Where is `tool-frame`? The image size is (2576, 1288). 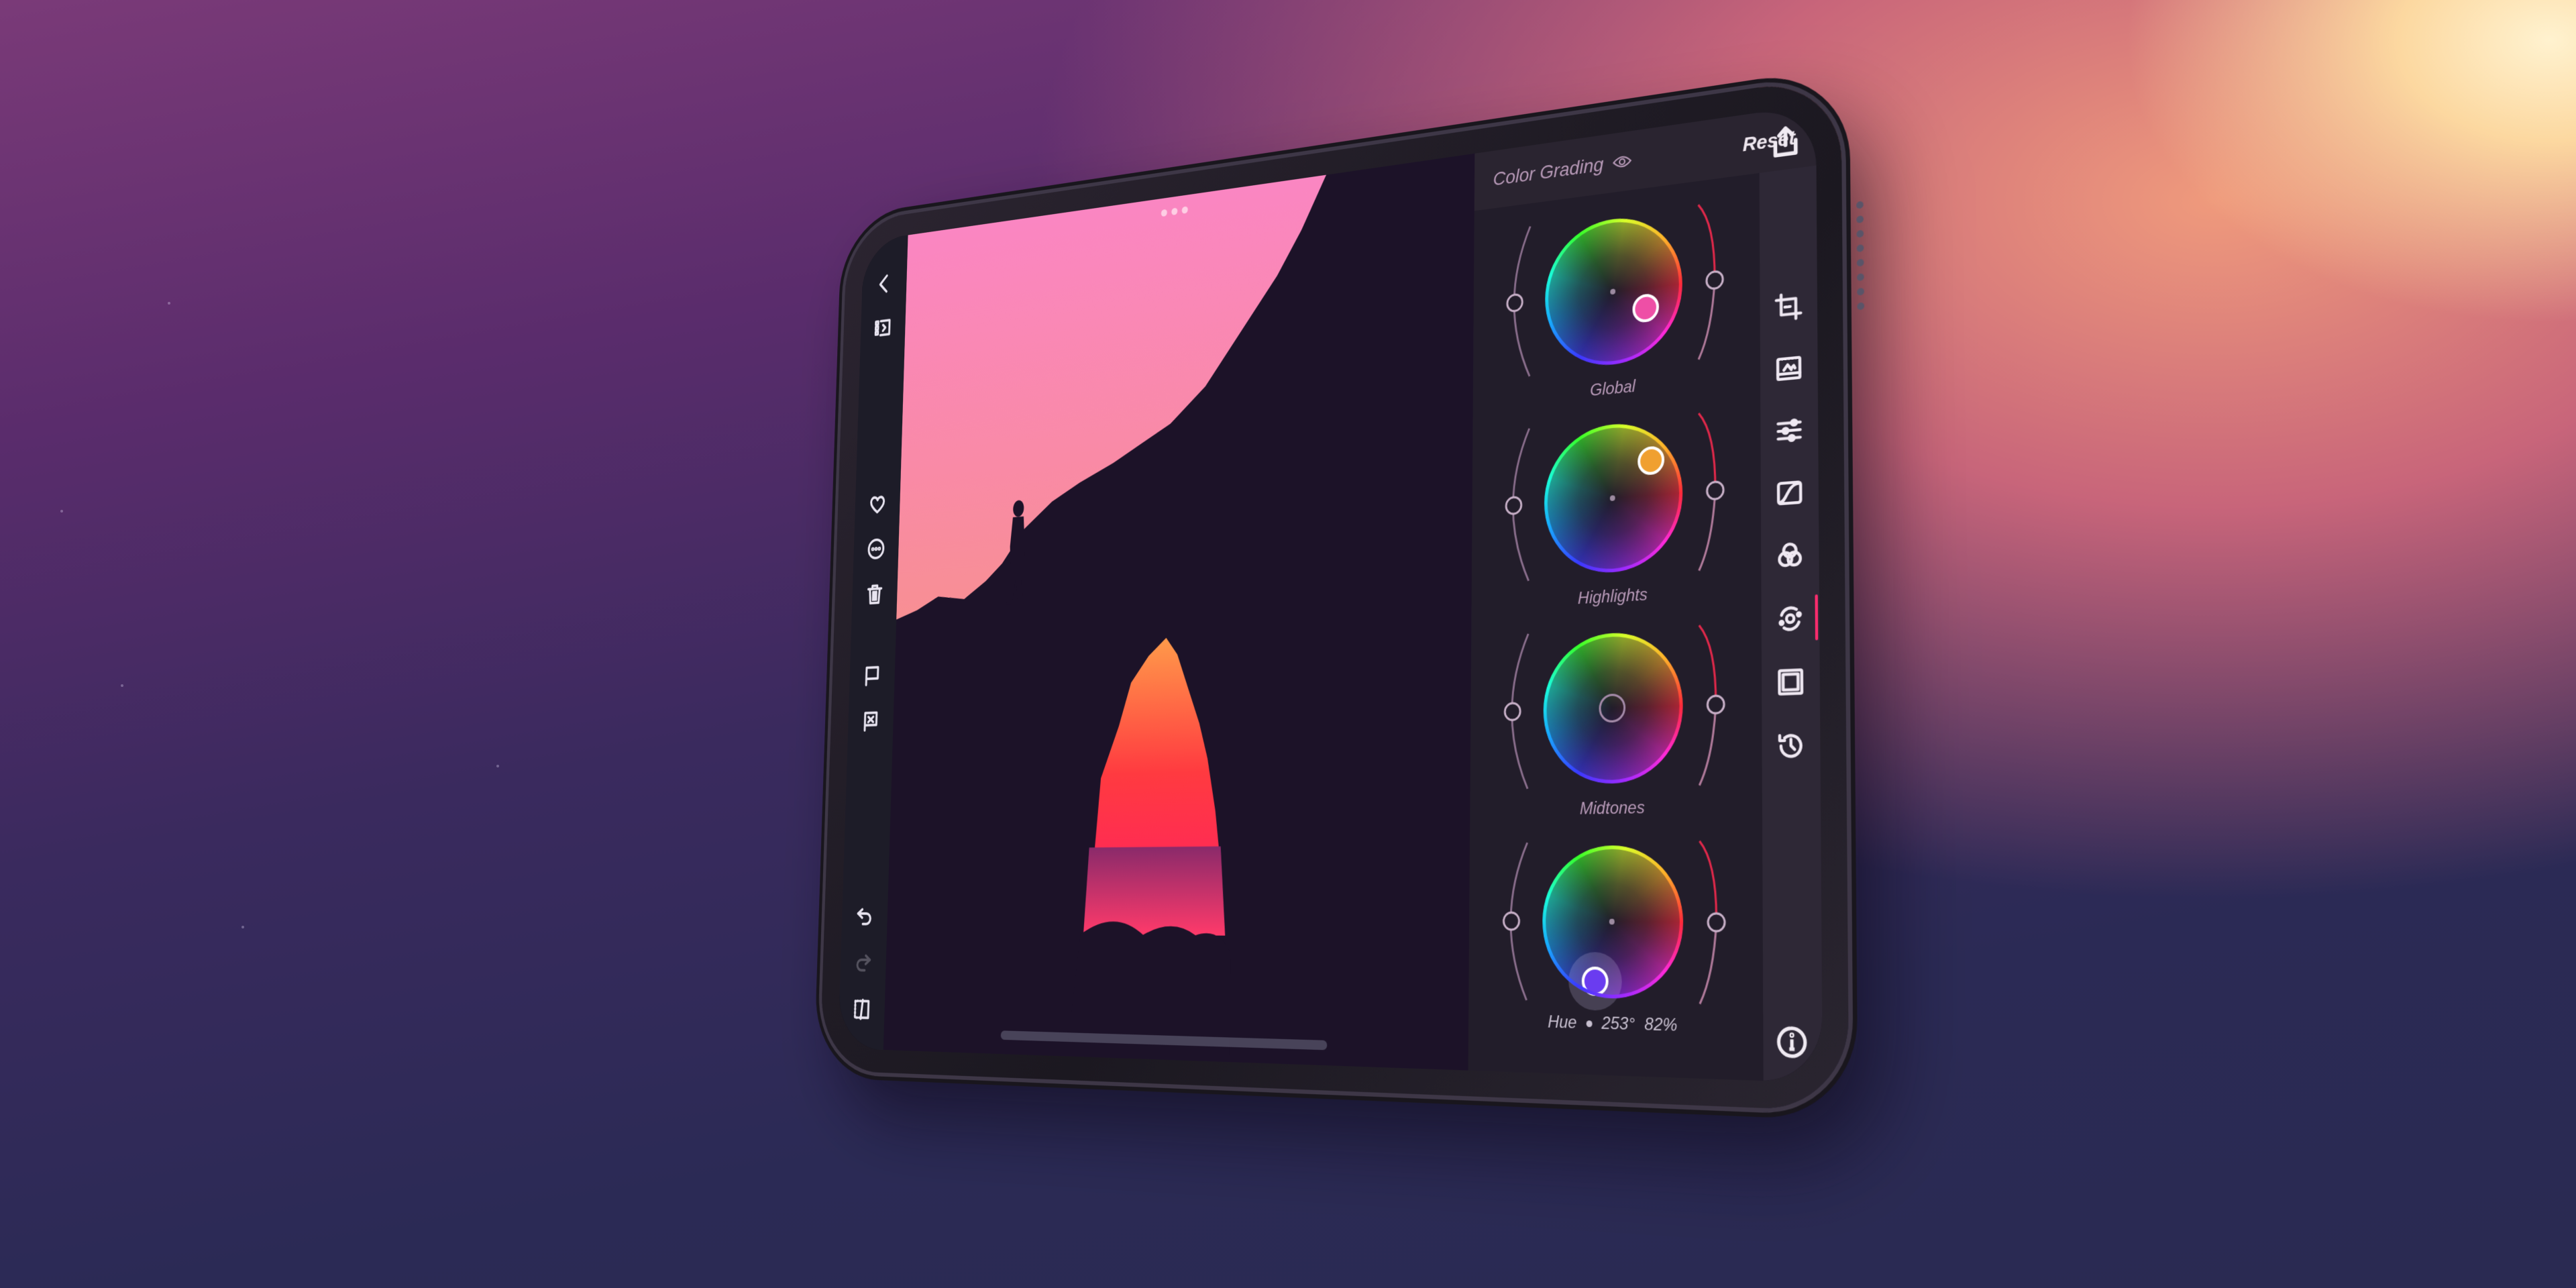 tool-frame is located at coordinates (1791, 682).